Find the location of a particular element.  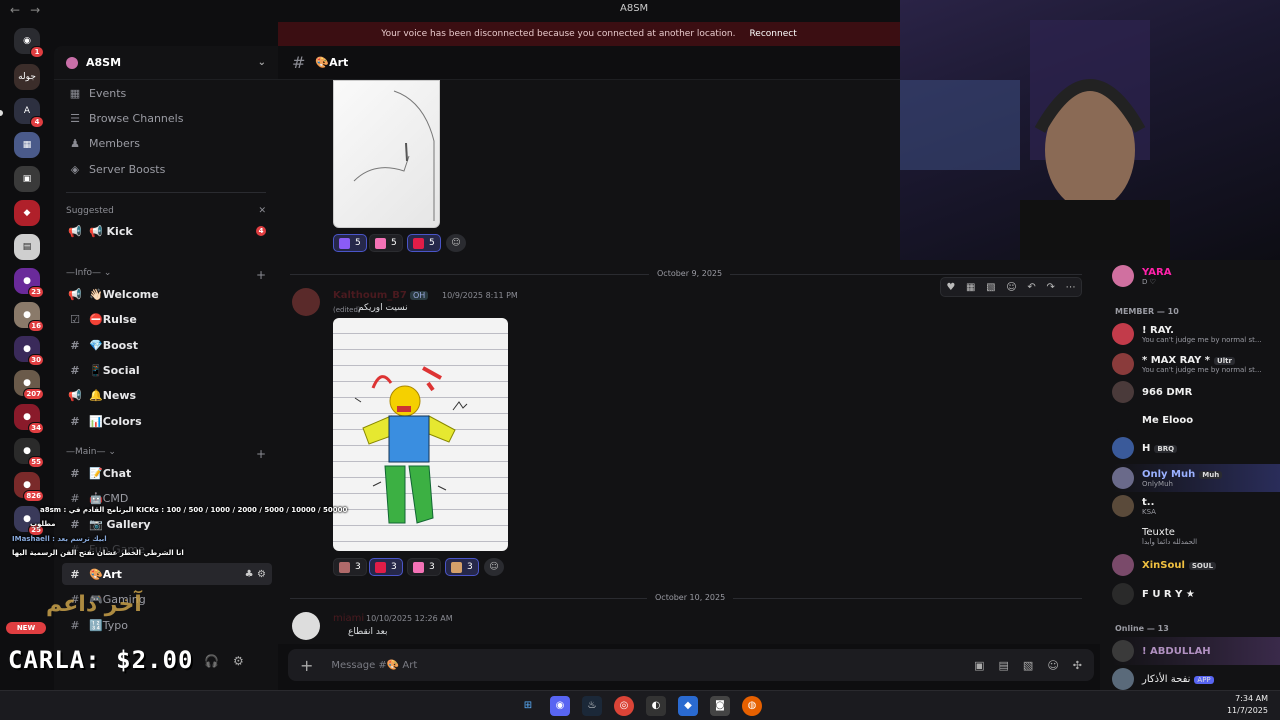

firefox-icon: ◍ is located at coordinates (752, 705).